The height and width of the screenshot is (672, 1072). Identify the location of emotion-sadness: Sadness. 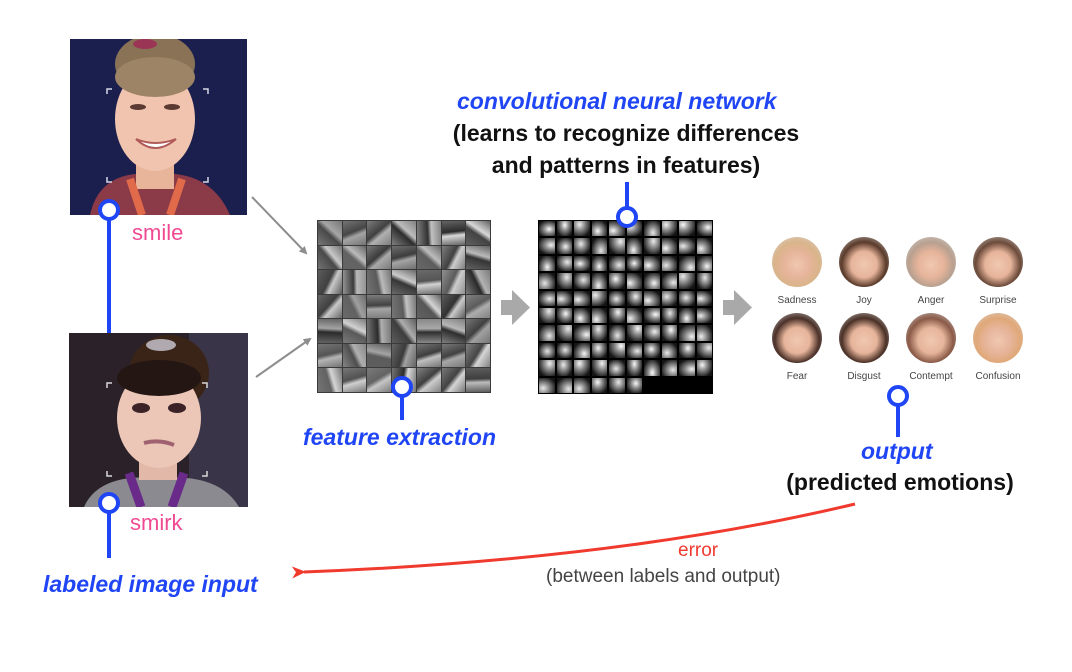
(797, 271).